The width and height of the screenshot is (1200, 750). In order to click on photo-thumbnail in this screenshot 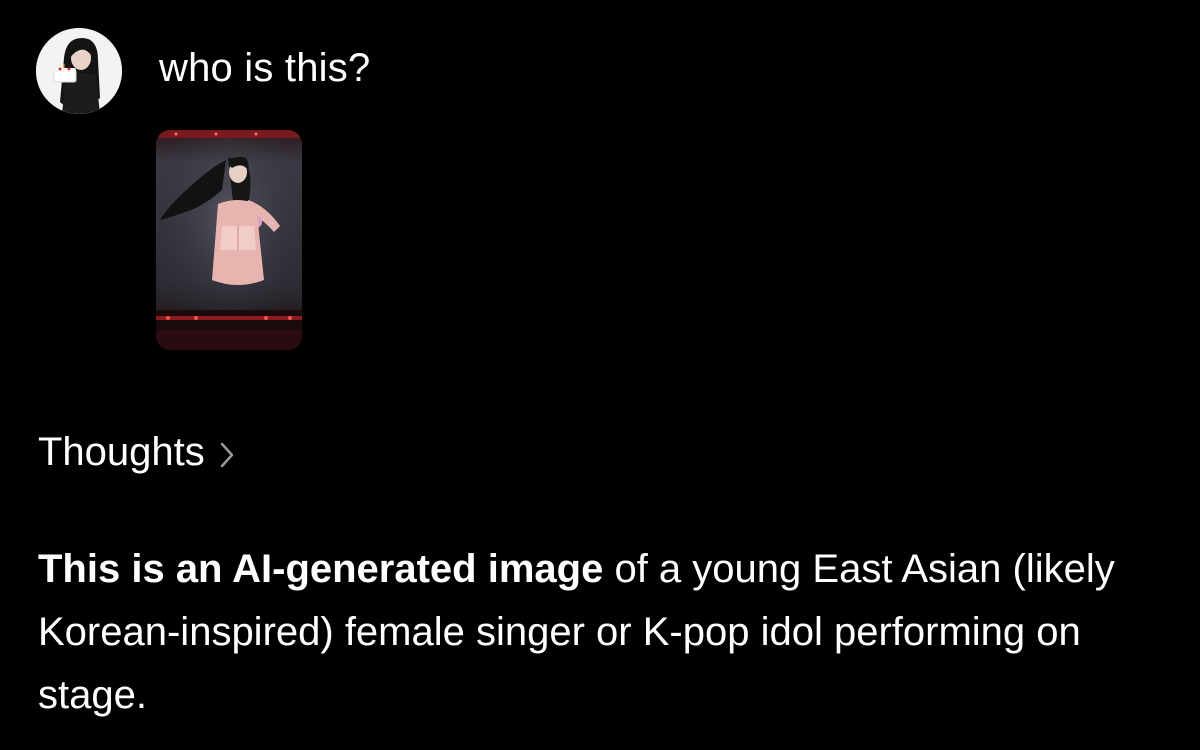, I will do `click(229, 240)`.